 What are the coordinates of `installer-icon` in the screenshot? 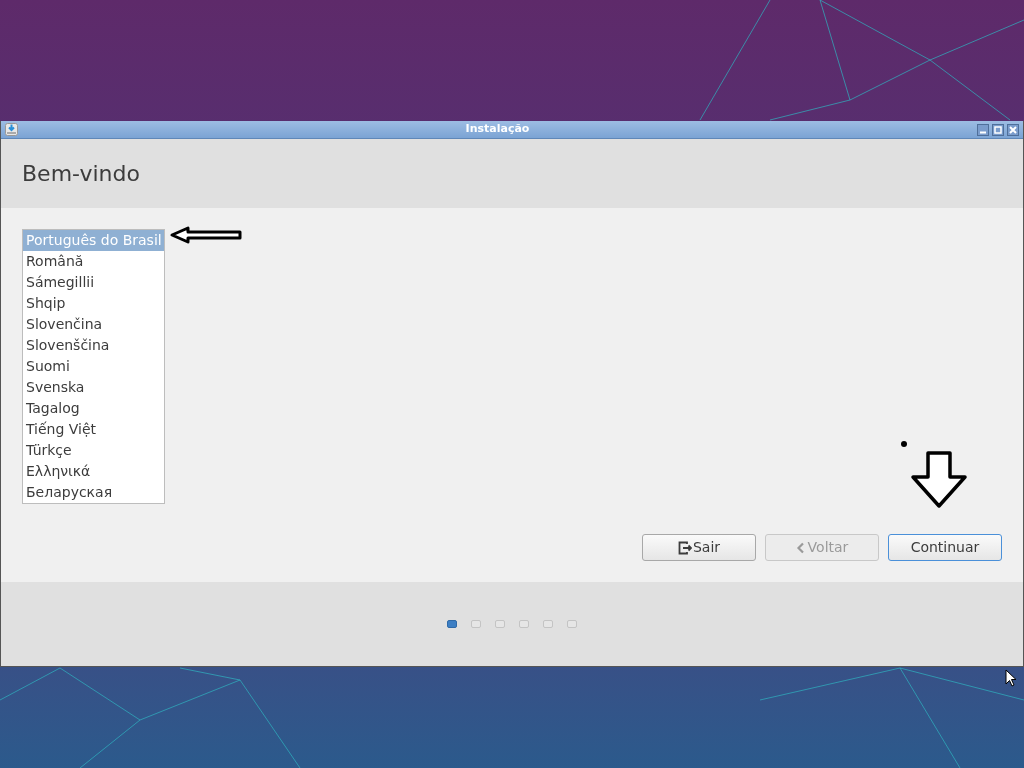 It's located at (11, 129).